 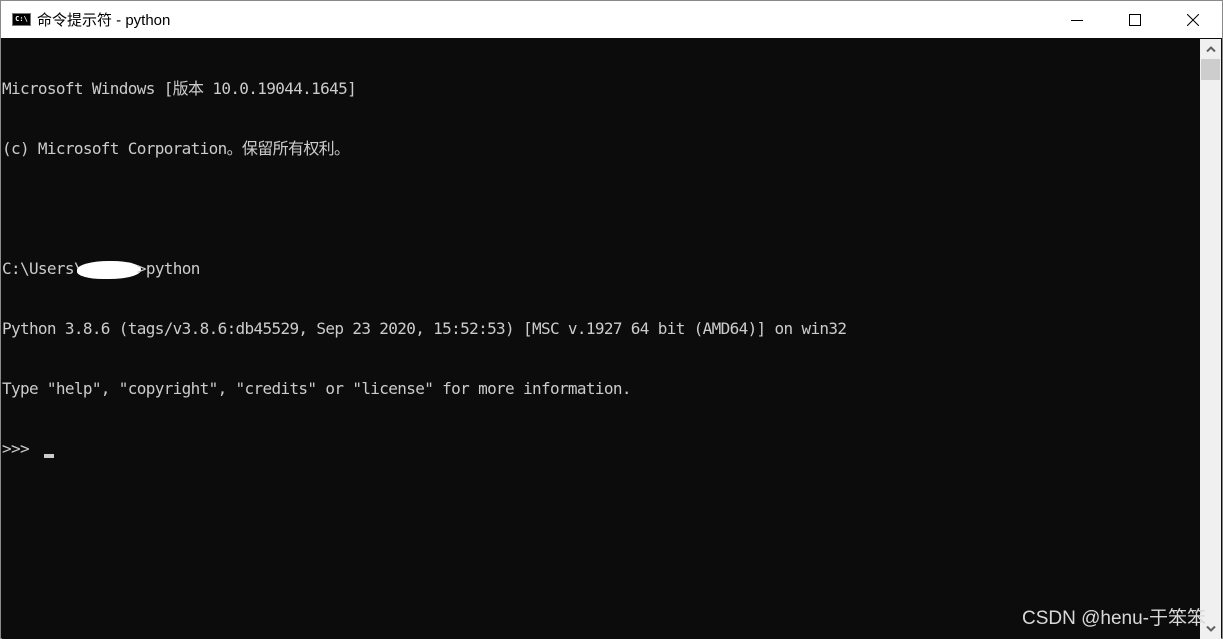 I want to click on prompt-path: C:\Users\, so click(x=43, y=268).